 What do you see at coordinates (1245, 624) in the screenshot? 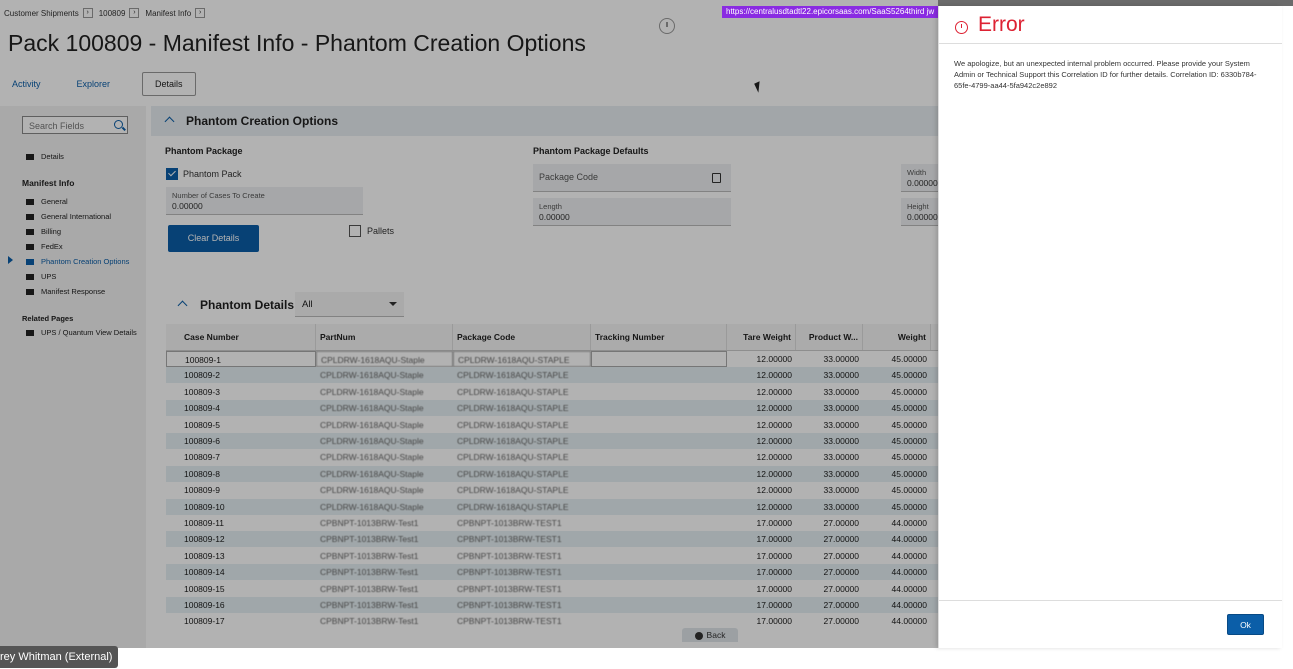
I see `ok-button: Ok` at bounding box center [1245, 624].